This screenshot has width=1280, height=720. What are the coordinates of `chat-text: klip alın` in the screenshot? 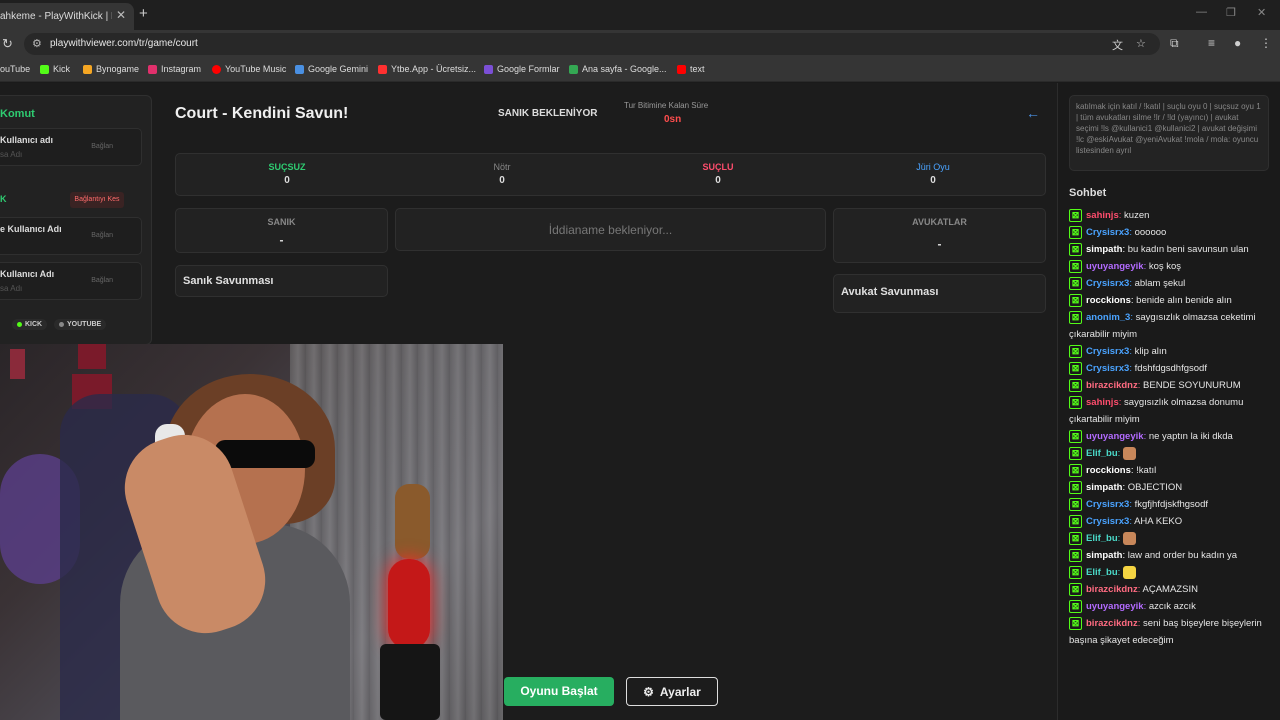 It's located at (1150, 351).